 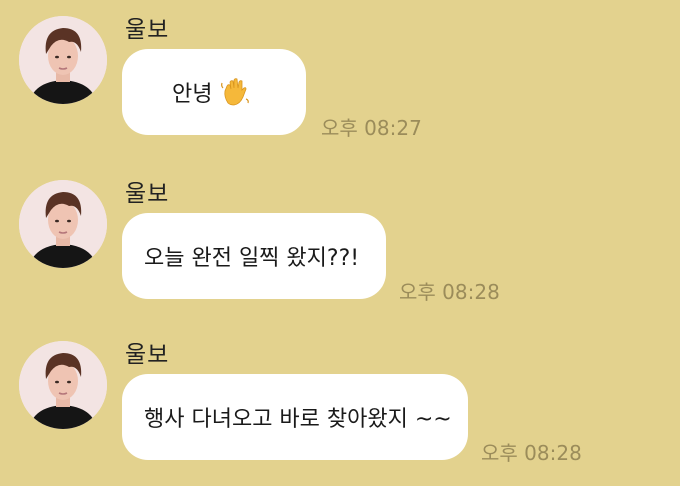 I want to click on message-bubble: 행사 다녀오고 바로 찾아왔지 ~~, so click(x=295, y=417).